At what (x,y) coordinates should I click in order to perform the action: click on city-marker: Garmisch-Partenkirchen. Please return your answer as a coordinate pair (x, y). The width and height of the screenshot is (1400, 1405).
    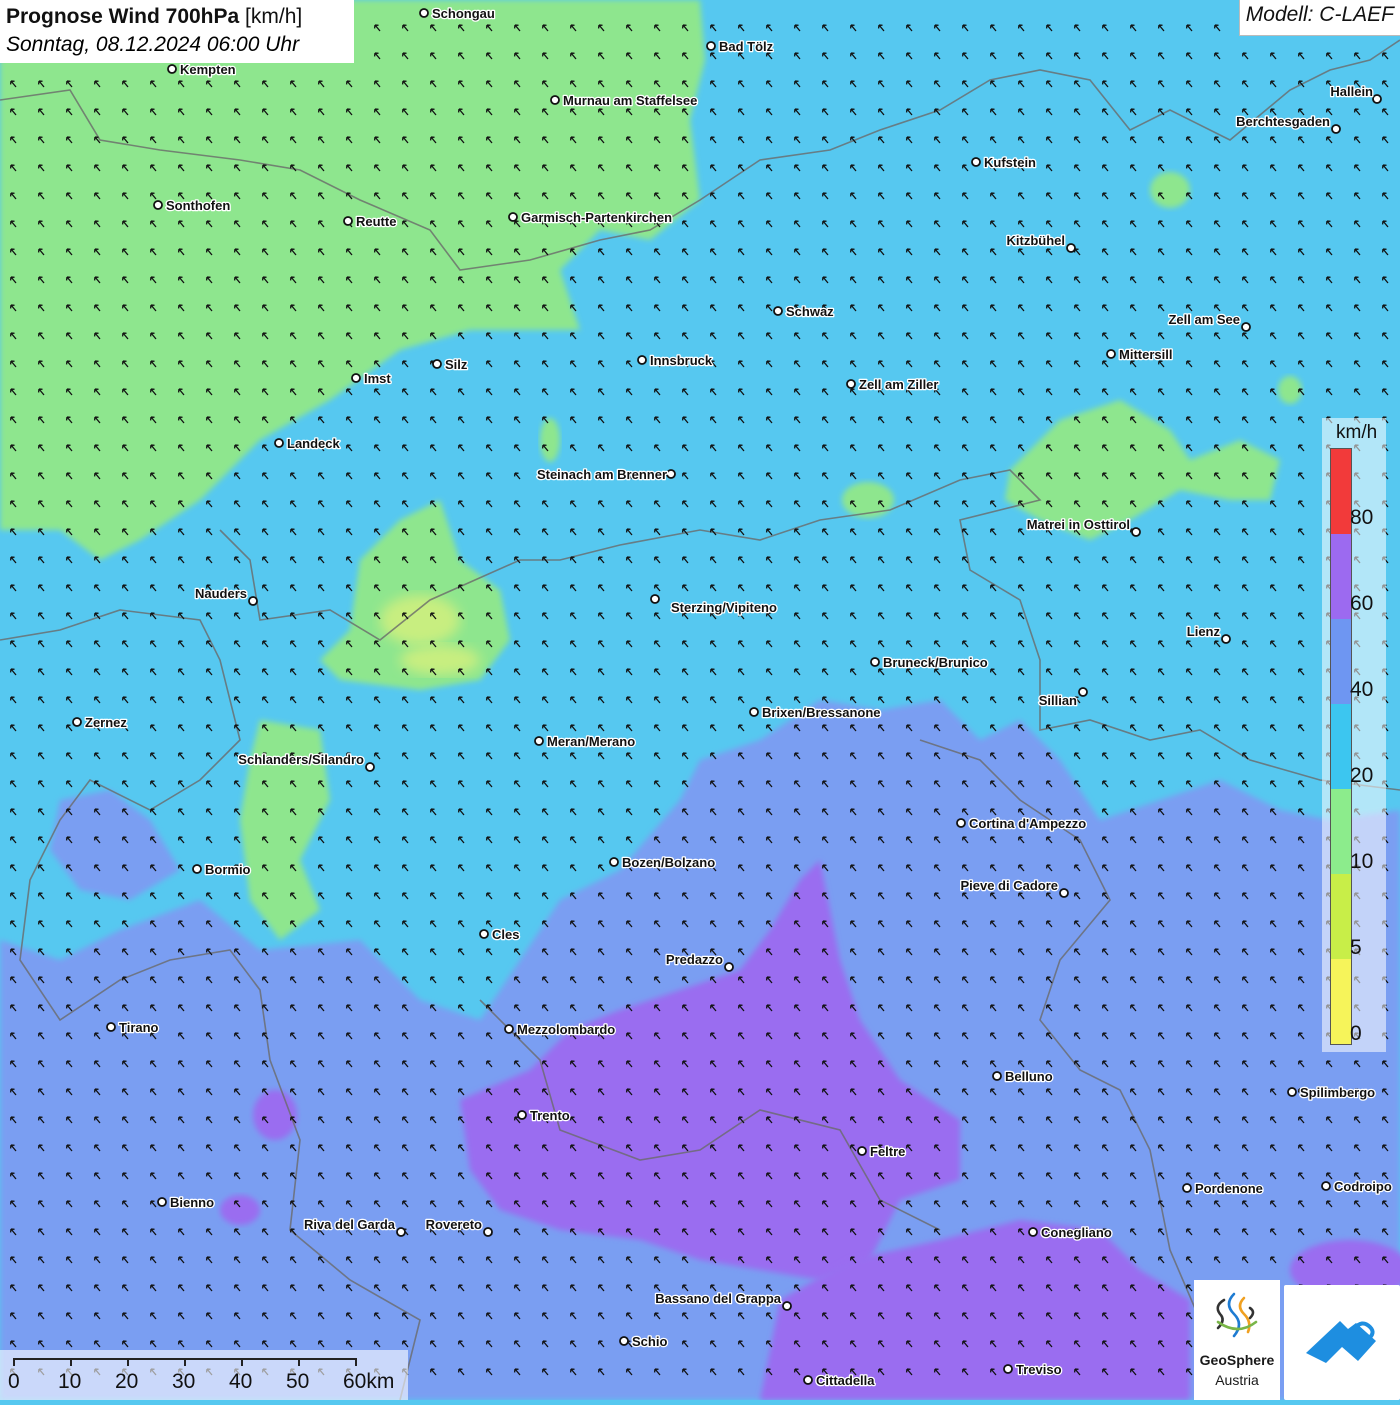
    Looking at the image, I should click on (590, 217).